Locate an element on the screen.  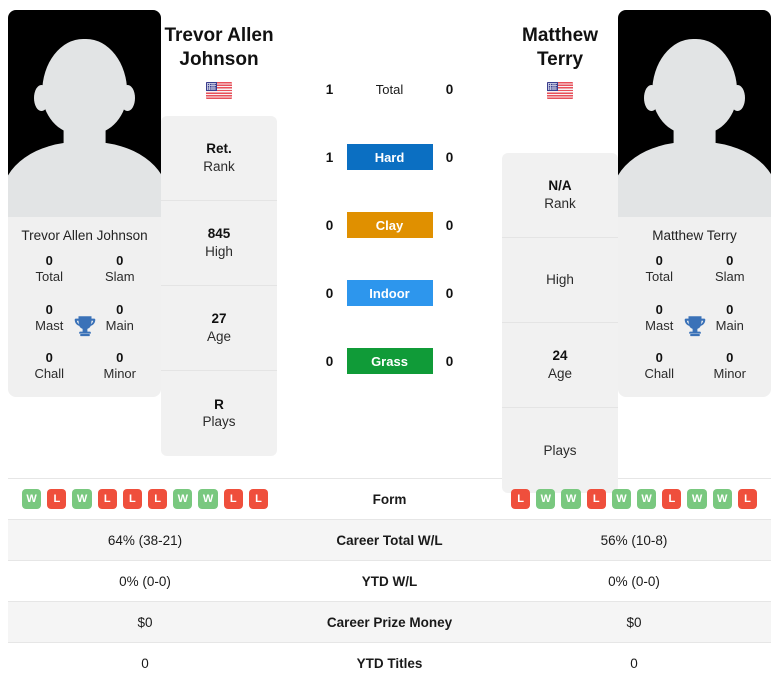
right-stat-value: 0 is located at coordinates (634, 663).